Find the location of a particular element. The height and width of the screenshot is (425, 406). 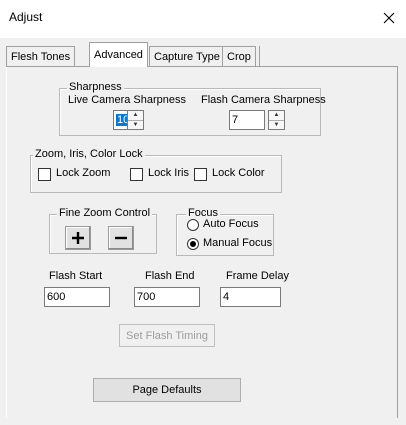

flash-end-field: 700 is located at coordinates (167, 297).